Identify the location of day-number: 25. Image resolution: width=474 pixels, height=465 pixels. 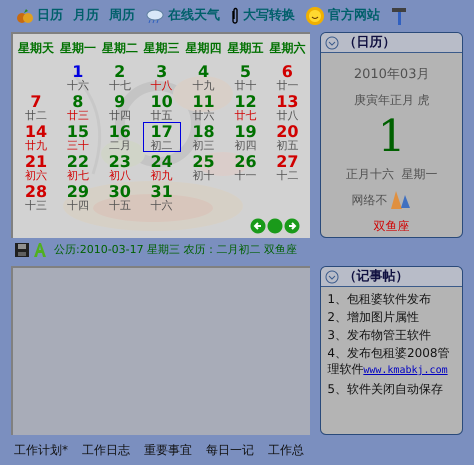
(203, 162).